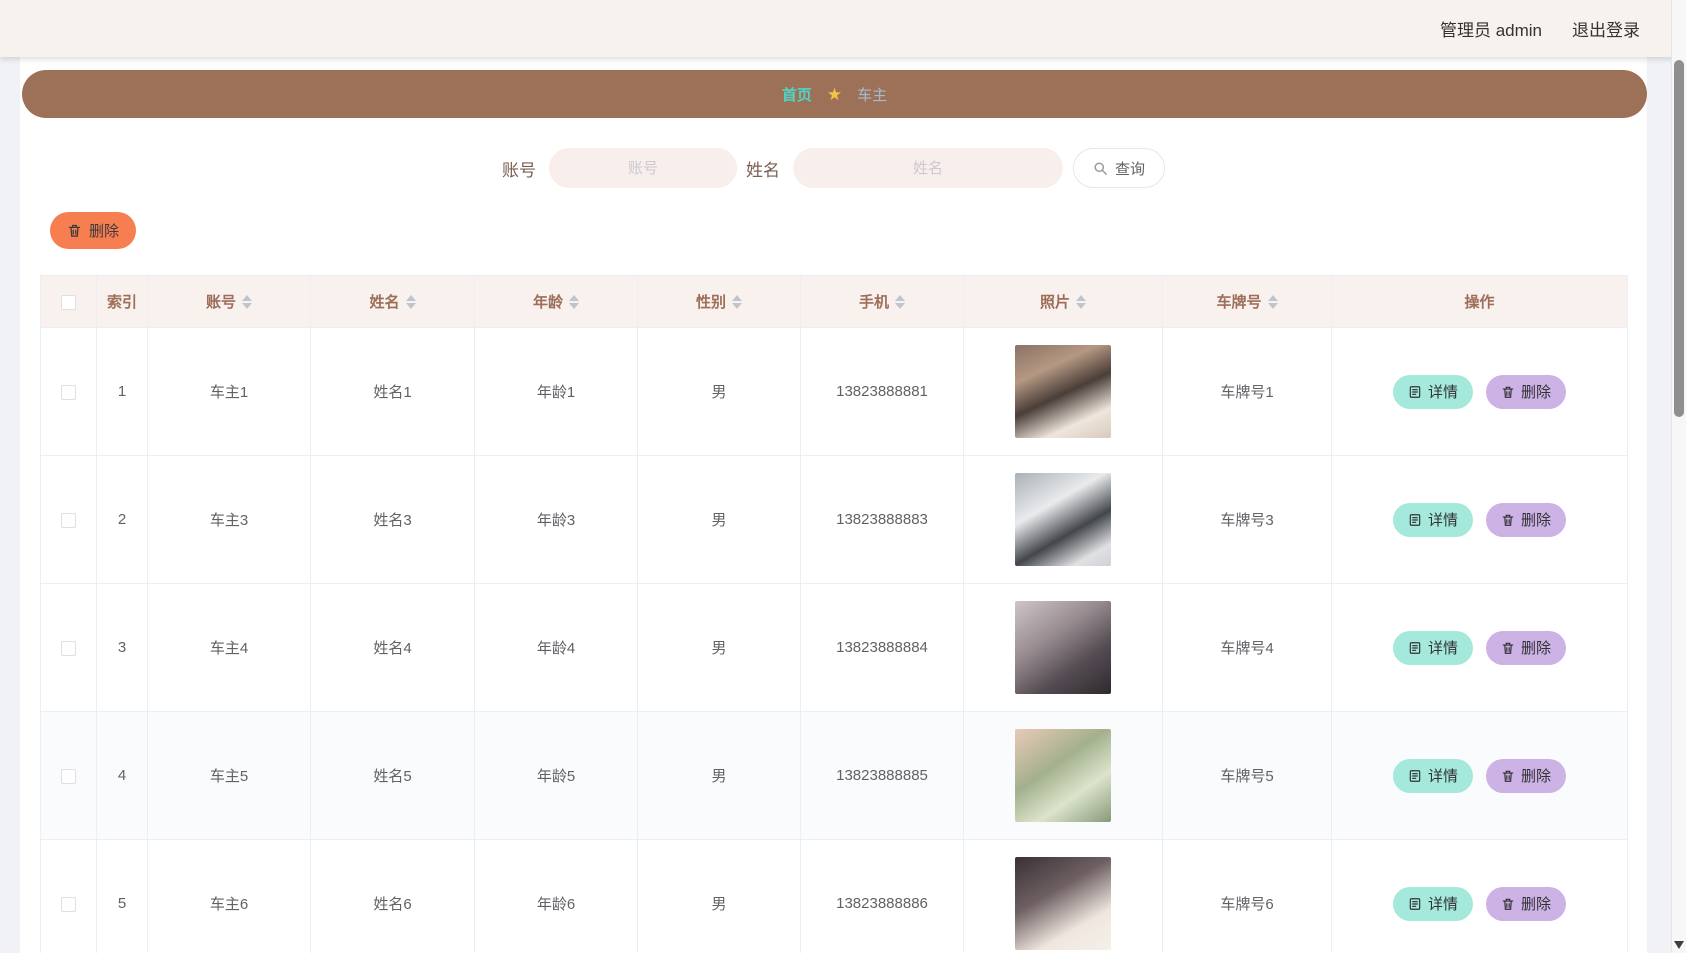 This screenshot has width=1686, height=953. I want to click on column-header-phone: 手机, so click(882, 301).